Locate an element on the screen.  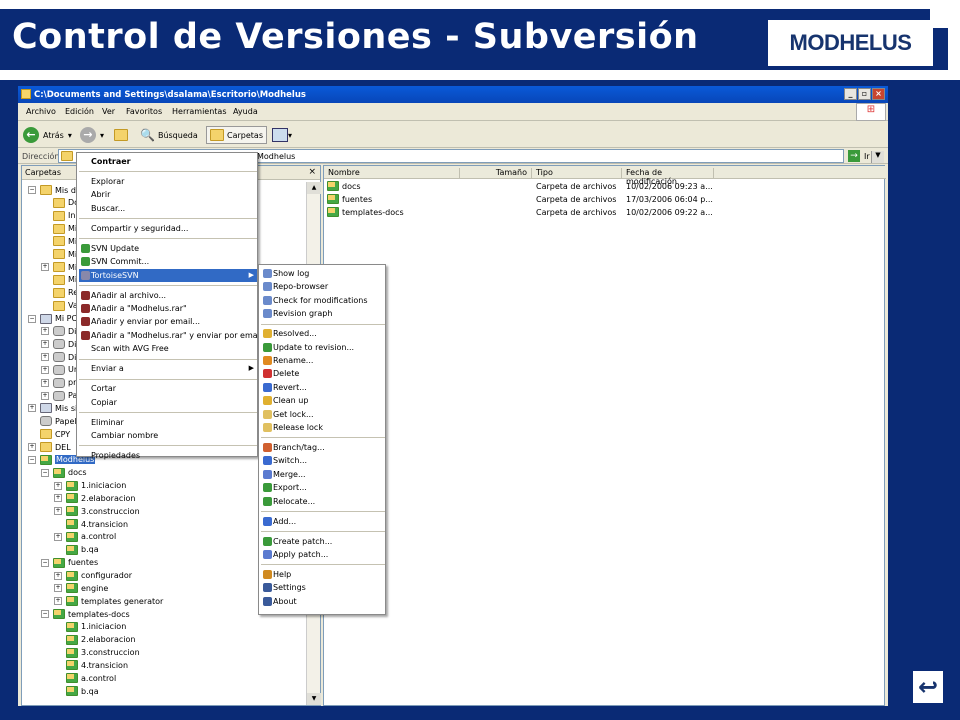
menu-item: Eliminar is located at coordinates (168, 422).